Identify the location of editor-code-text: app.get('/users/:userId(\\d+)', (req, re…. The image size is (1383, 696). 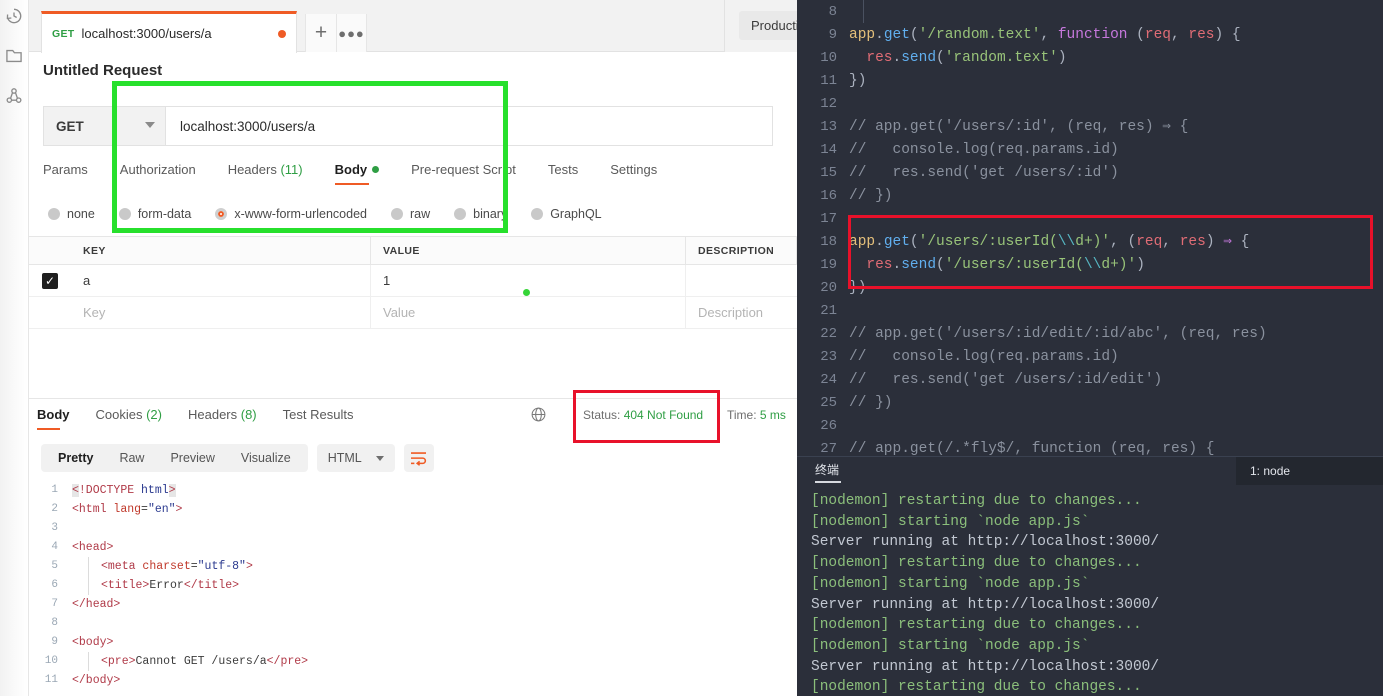
(1049, 242).